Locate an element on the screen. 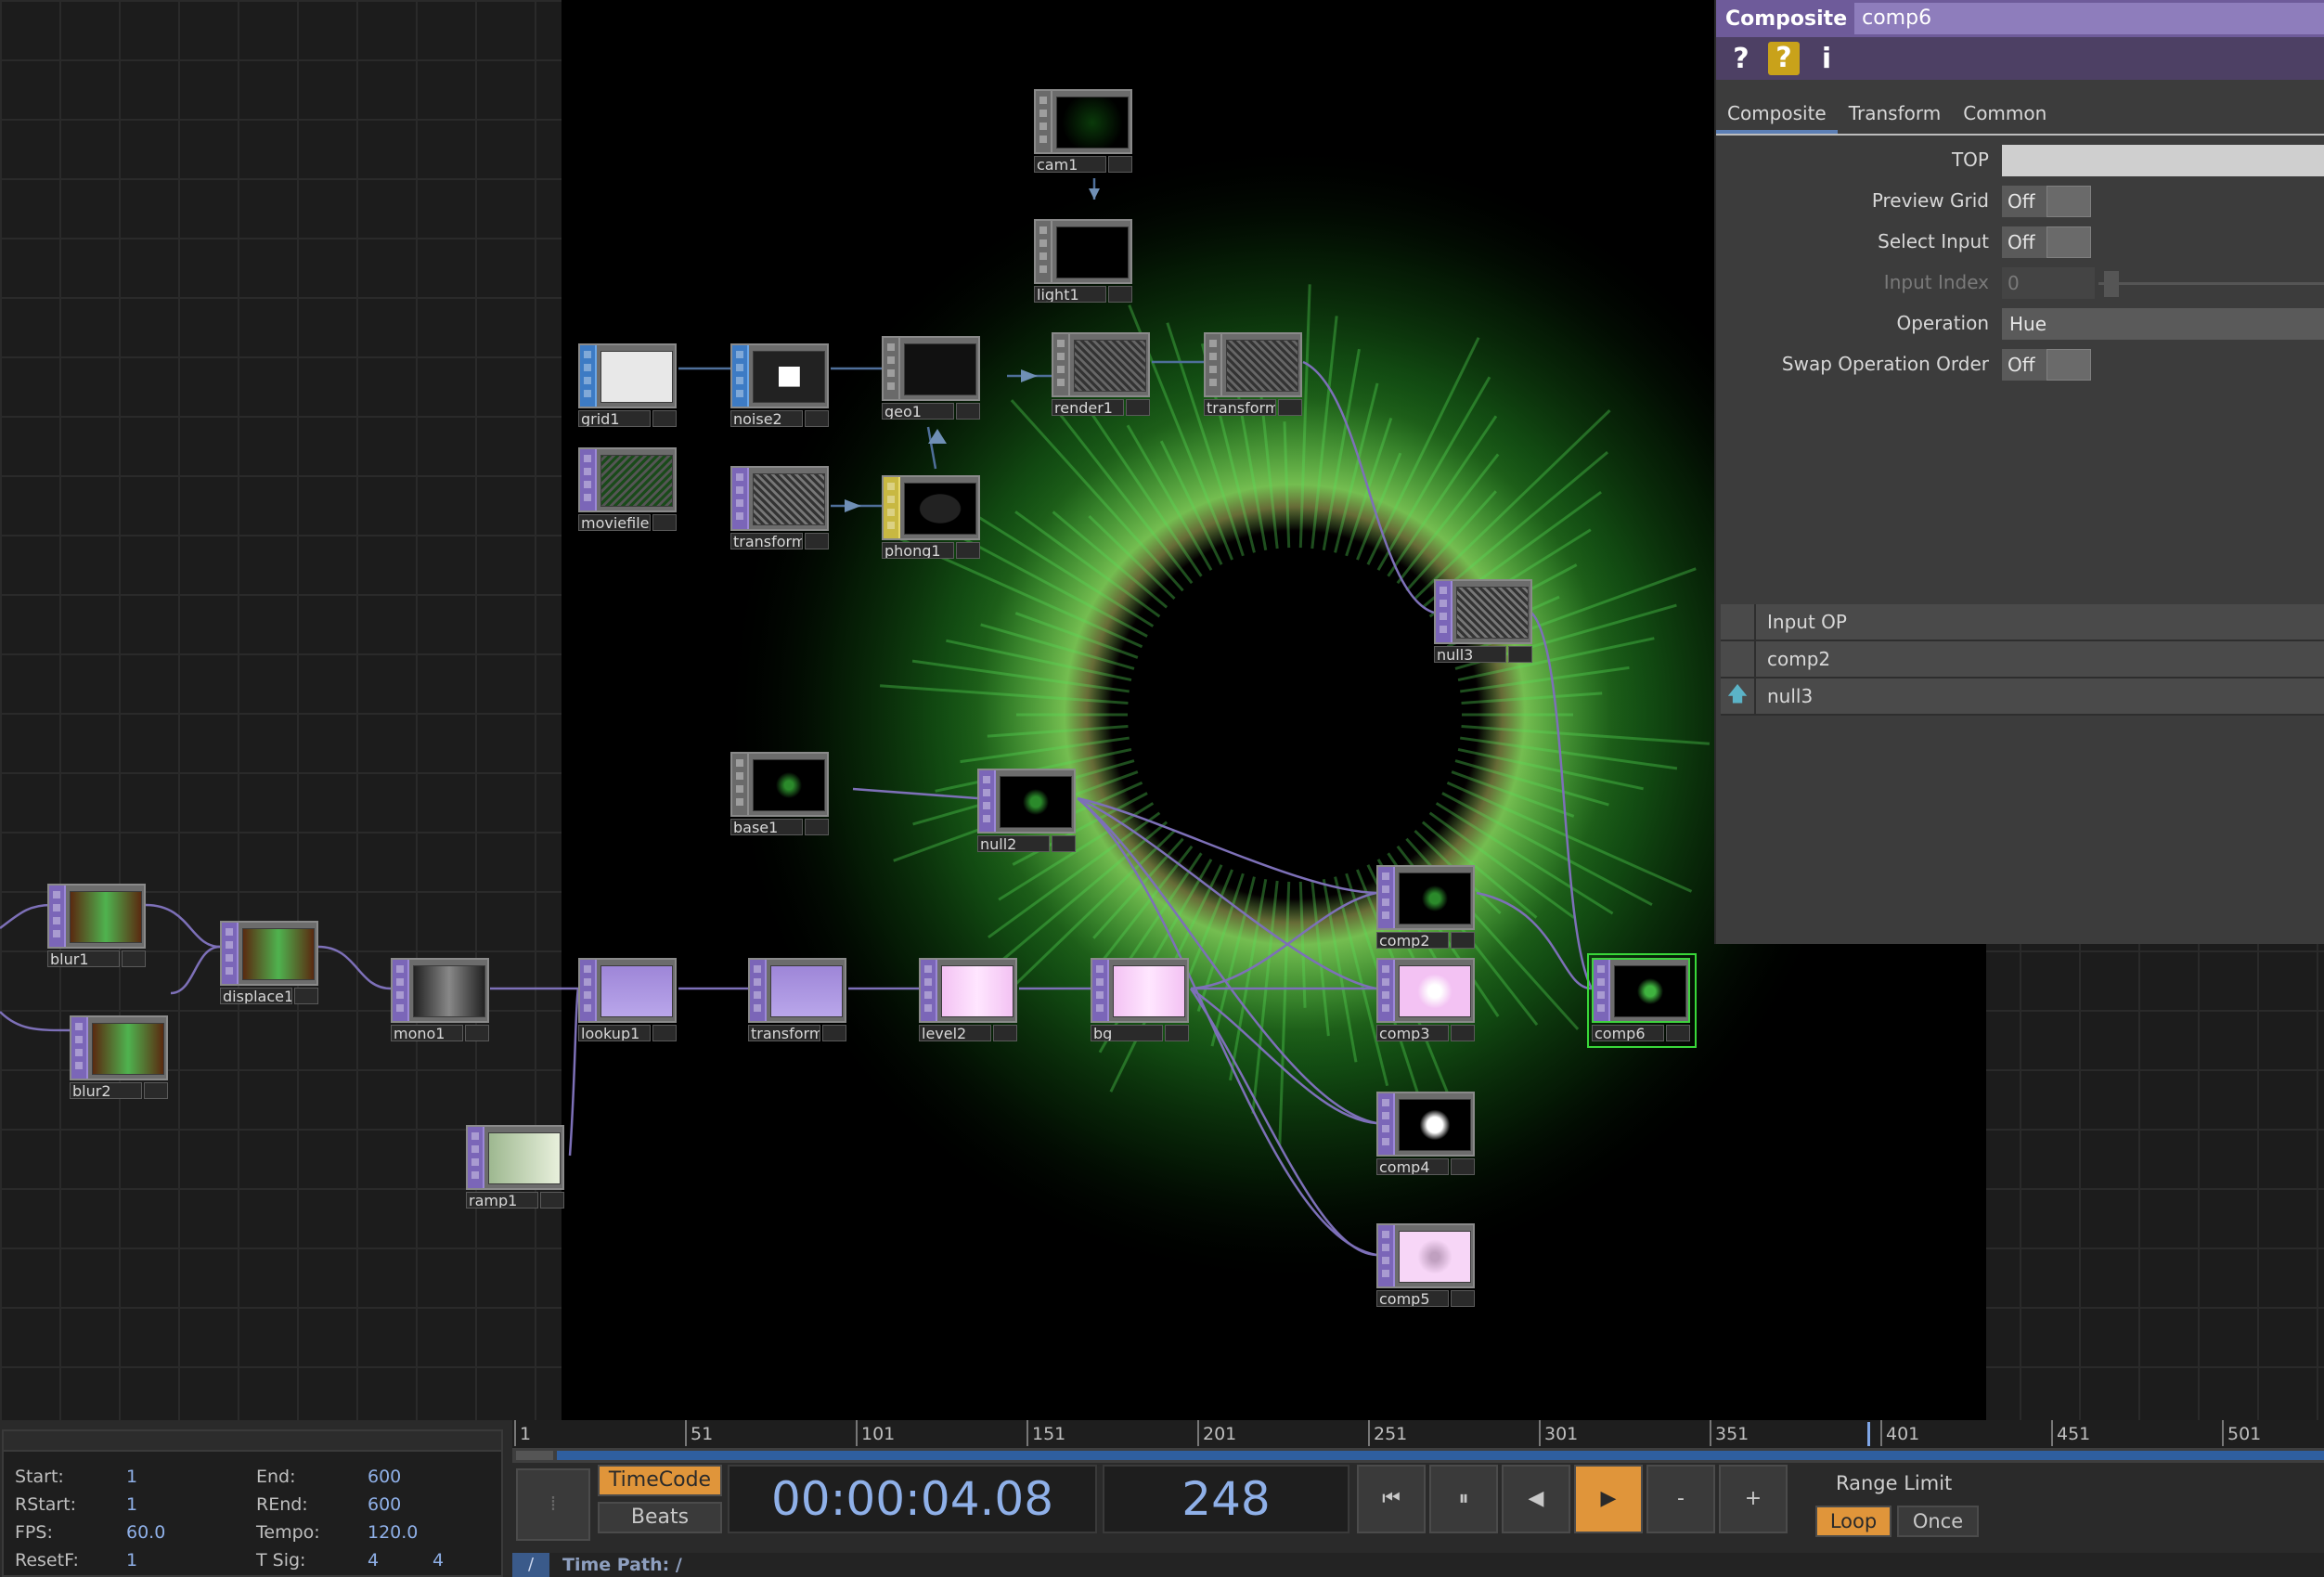 This screenshot has width=2324, height=1577. select-input-toggle: Off is located at coordinates (2048, 242).